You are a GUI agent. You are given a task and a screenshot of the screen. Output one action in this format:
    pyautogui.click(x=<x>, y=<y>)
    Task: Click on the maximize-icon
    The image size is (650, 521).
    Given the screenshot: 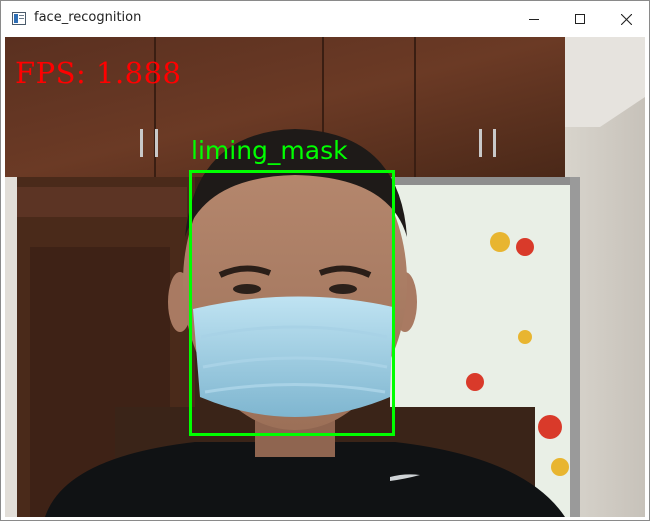 What is the action you would take?
    pyautogui.click(x=580, y=19)
    